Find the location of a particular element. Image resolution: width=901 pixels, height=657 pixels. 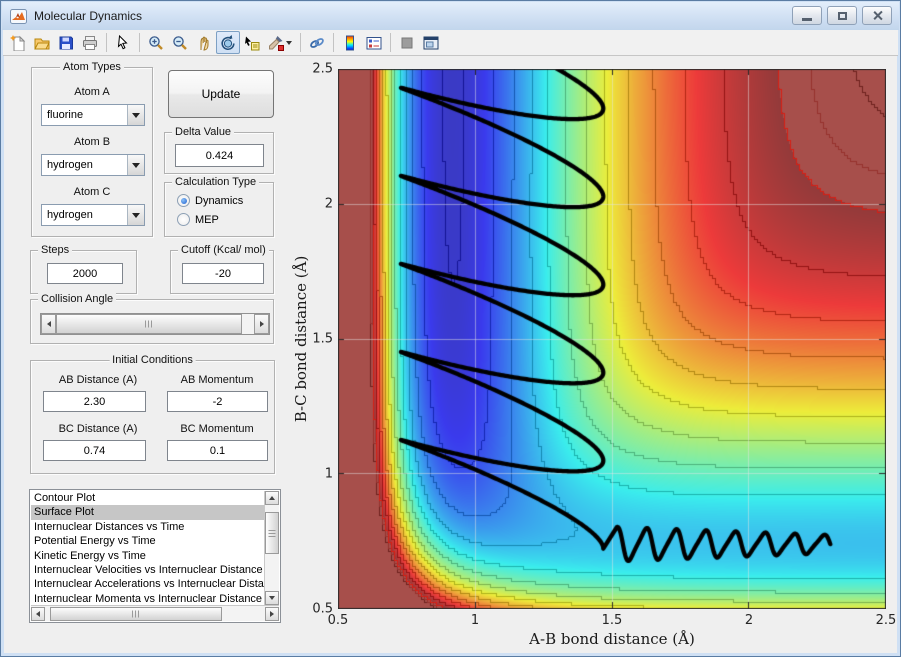

insert-legend-icon is located at coordinates (374, 42).